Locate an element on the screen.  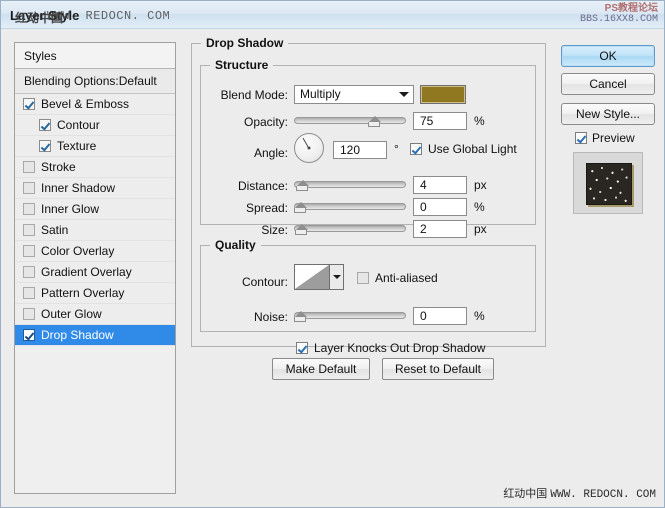
shadow-color-swatch is located at coordinates (443, 94).